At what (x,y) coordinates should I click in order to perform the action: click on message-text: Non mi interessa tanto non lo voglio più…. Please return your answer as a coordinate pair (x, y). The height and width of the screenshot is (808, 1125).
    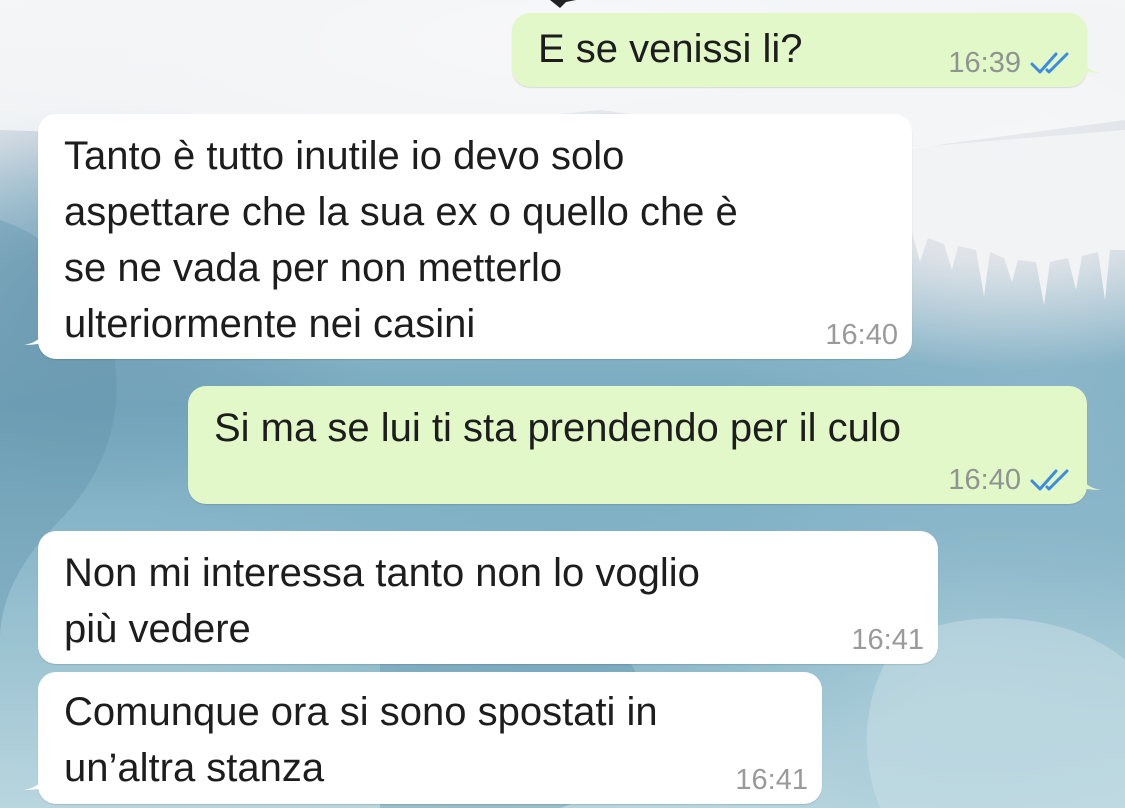
    Looking at the image, I should click on (382, 601).